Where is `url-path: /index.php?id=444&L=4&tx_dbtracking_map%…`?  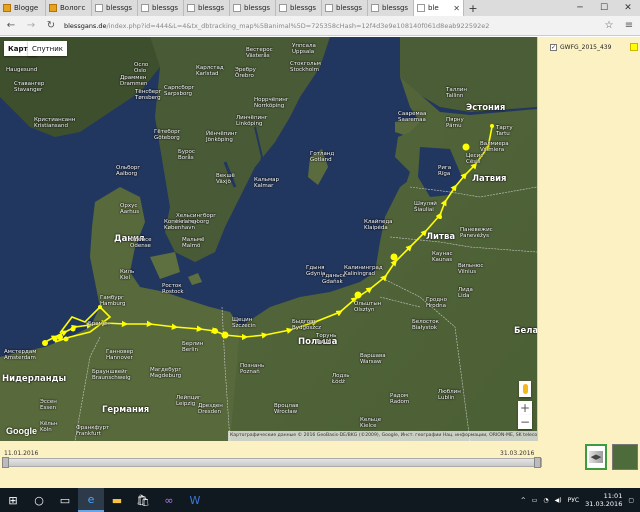
url-path: /index.php?id=444&L=4&tx_dbtracking_map%… is located at coordinates (298, 25).